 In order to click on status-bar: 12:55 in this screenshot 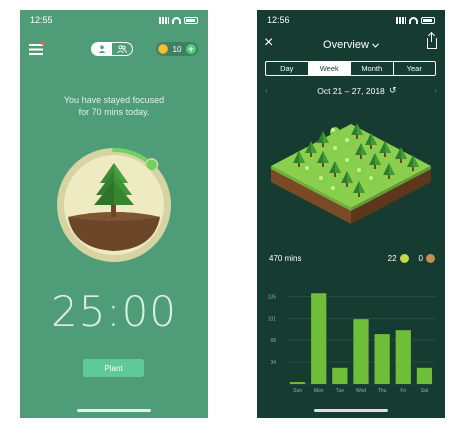, I will do `click(114, 20)`.